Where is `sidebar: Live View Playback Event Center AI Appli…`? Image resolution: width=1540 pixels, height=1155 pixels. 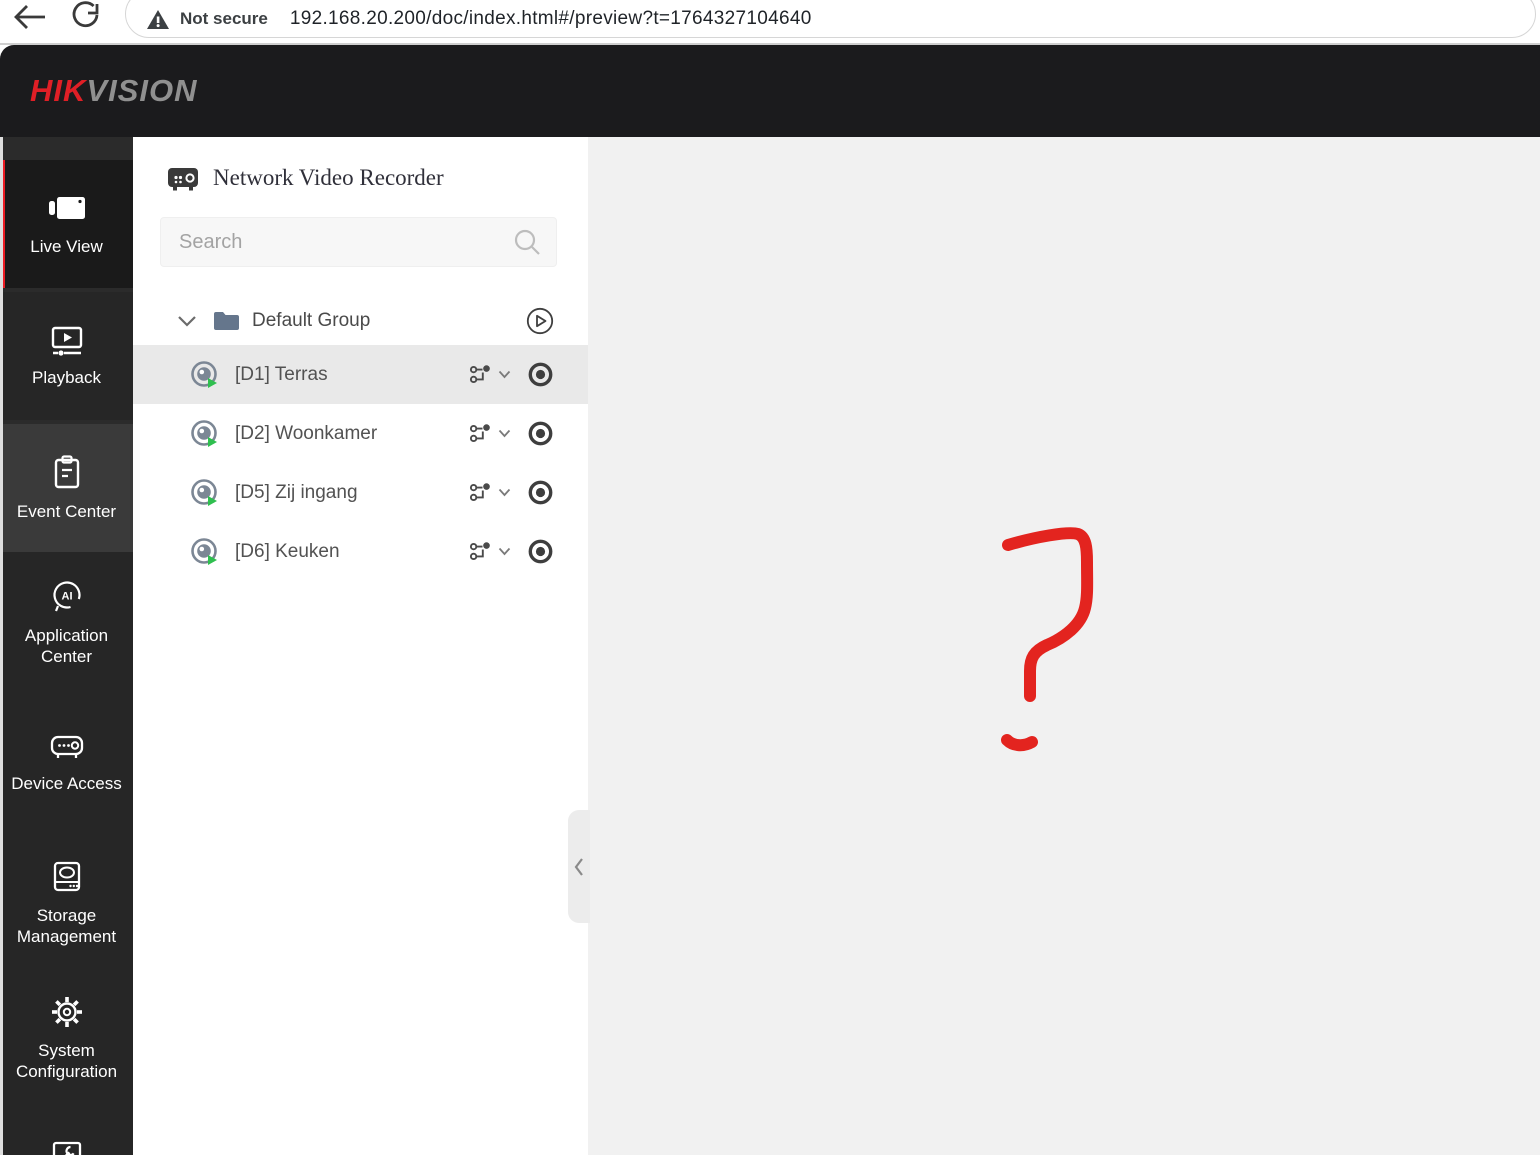
sidebar: Live View Playback Event Center AI Appli… is located at coordinates (66, 646).